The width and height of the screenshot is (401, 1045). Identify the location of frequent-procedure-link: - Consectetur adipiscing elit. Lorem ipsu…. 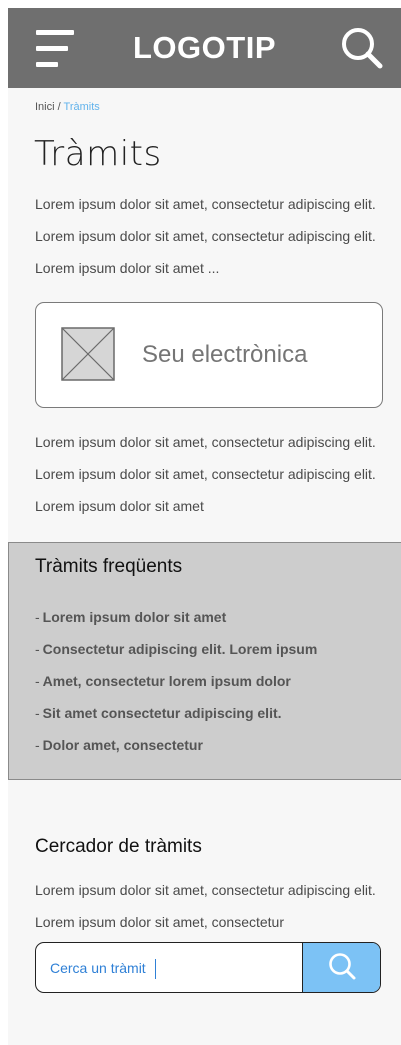
(176, 649).